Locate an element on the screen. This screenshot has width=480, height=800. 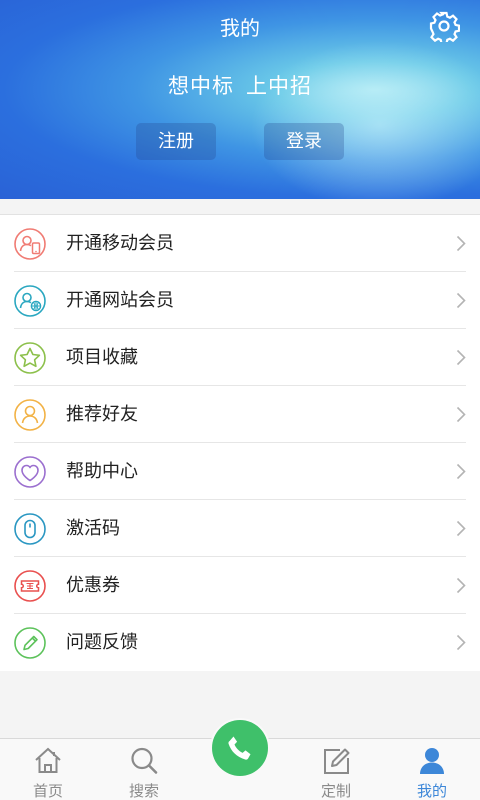
web-member-icon is located at coordinates (30, 301).